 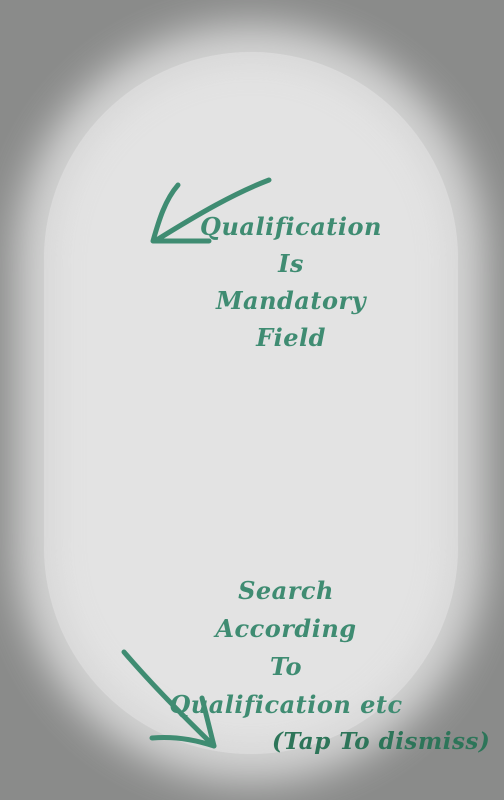 I want to click on hint-top-line4: Field, so click(x=291, y=337).